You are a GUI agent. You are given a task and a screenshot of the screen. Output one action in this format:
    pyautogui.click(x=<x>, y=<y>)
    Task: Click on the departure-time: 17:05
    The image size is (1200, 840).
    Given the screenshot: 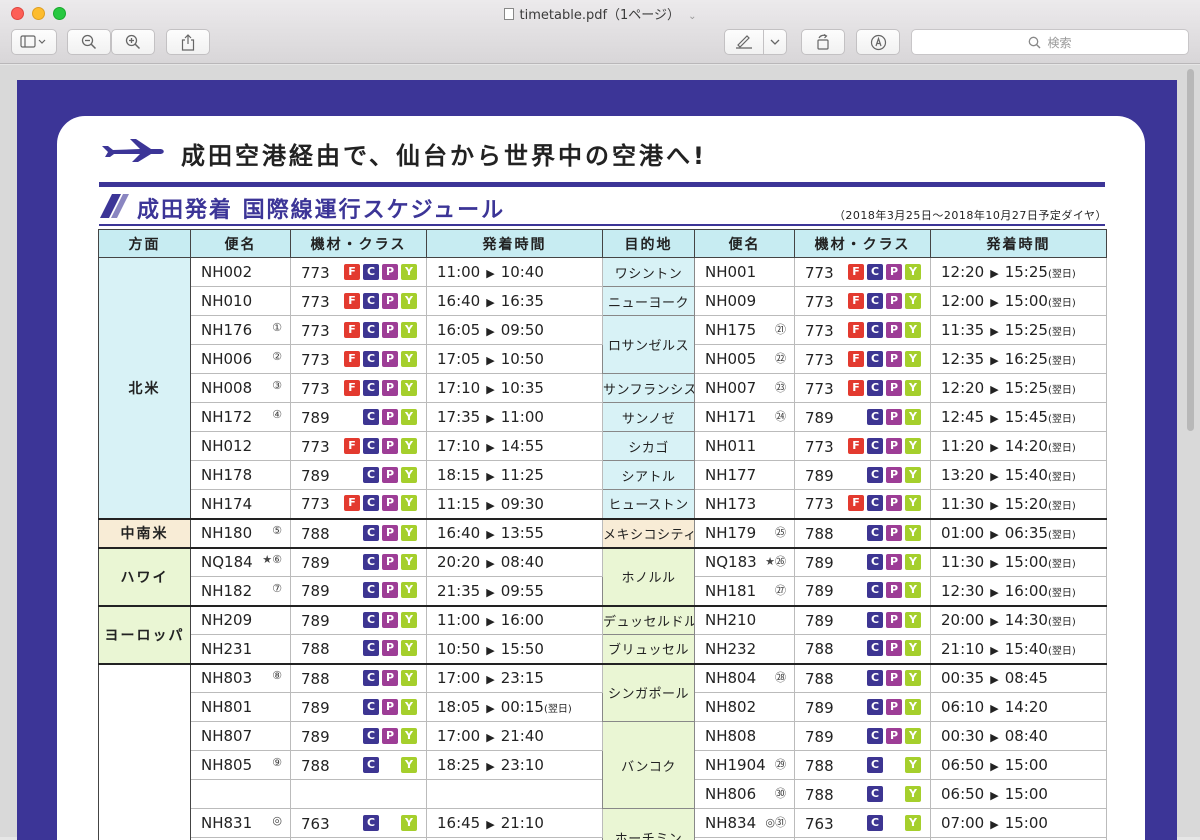 What is the action you would take?
    pyautogui.click(x=458, y=359)
    